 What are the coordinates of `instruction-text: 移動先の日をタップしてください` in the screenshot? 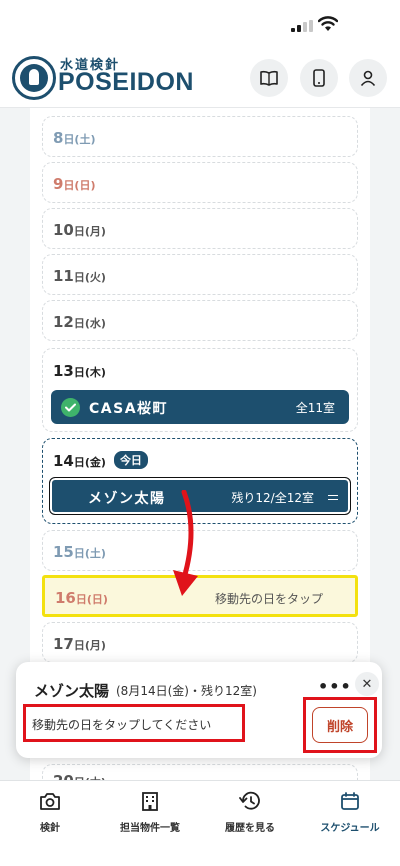 It's located at (122, 725).